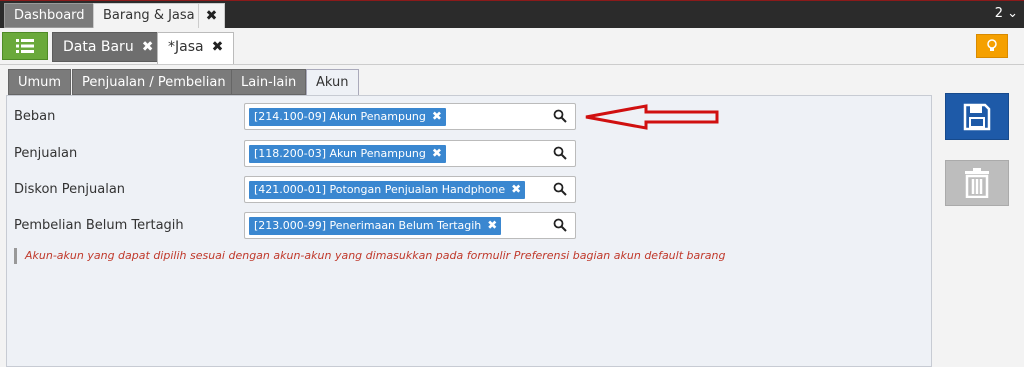 The height and width of the screenshot is (367, 1024). Describe the element at coordinates (15, 256) in the screenshot. I see `hint-marker` at that location.